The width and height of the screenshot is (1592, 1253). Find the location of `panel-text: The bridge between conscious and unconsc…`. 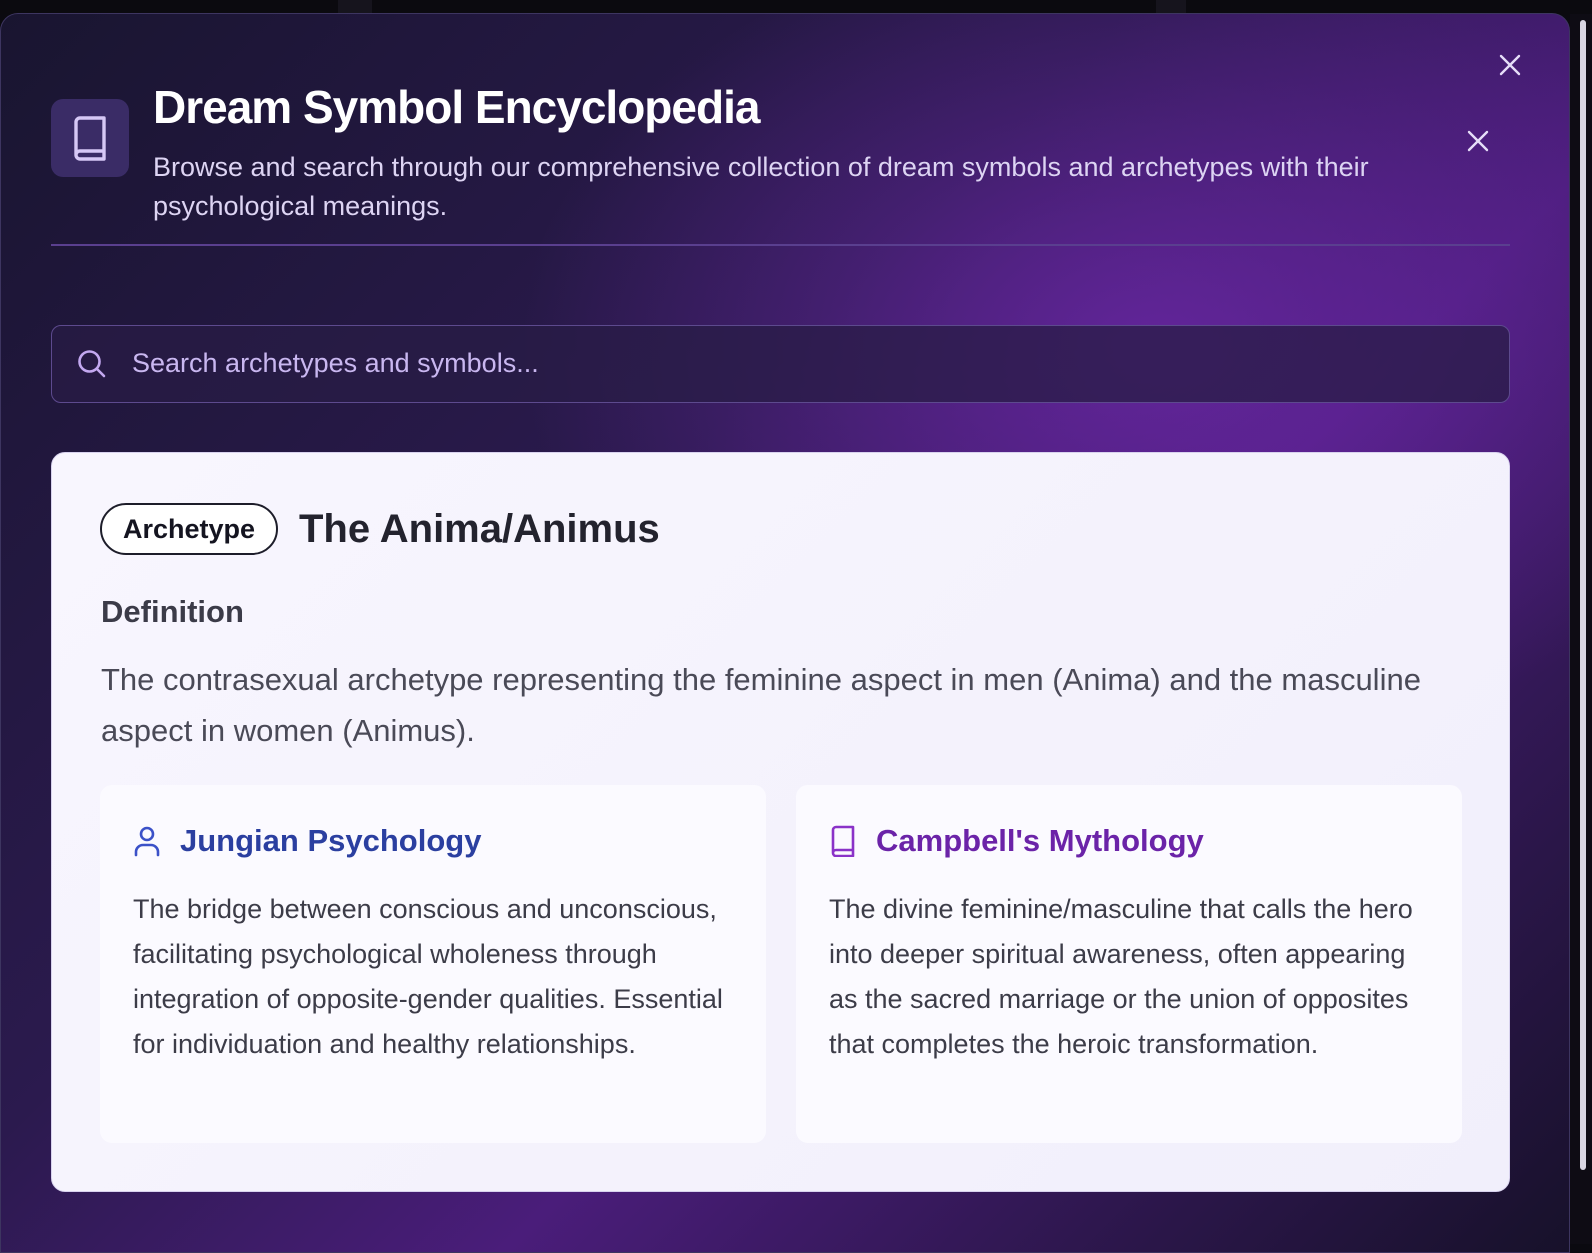

panel-text: The bridge between conscious and unconsc… is located at coordinates (428, 976).